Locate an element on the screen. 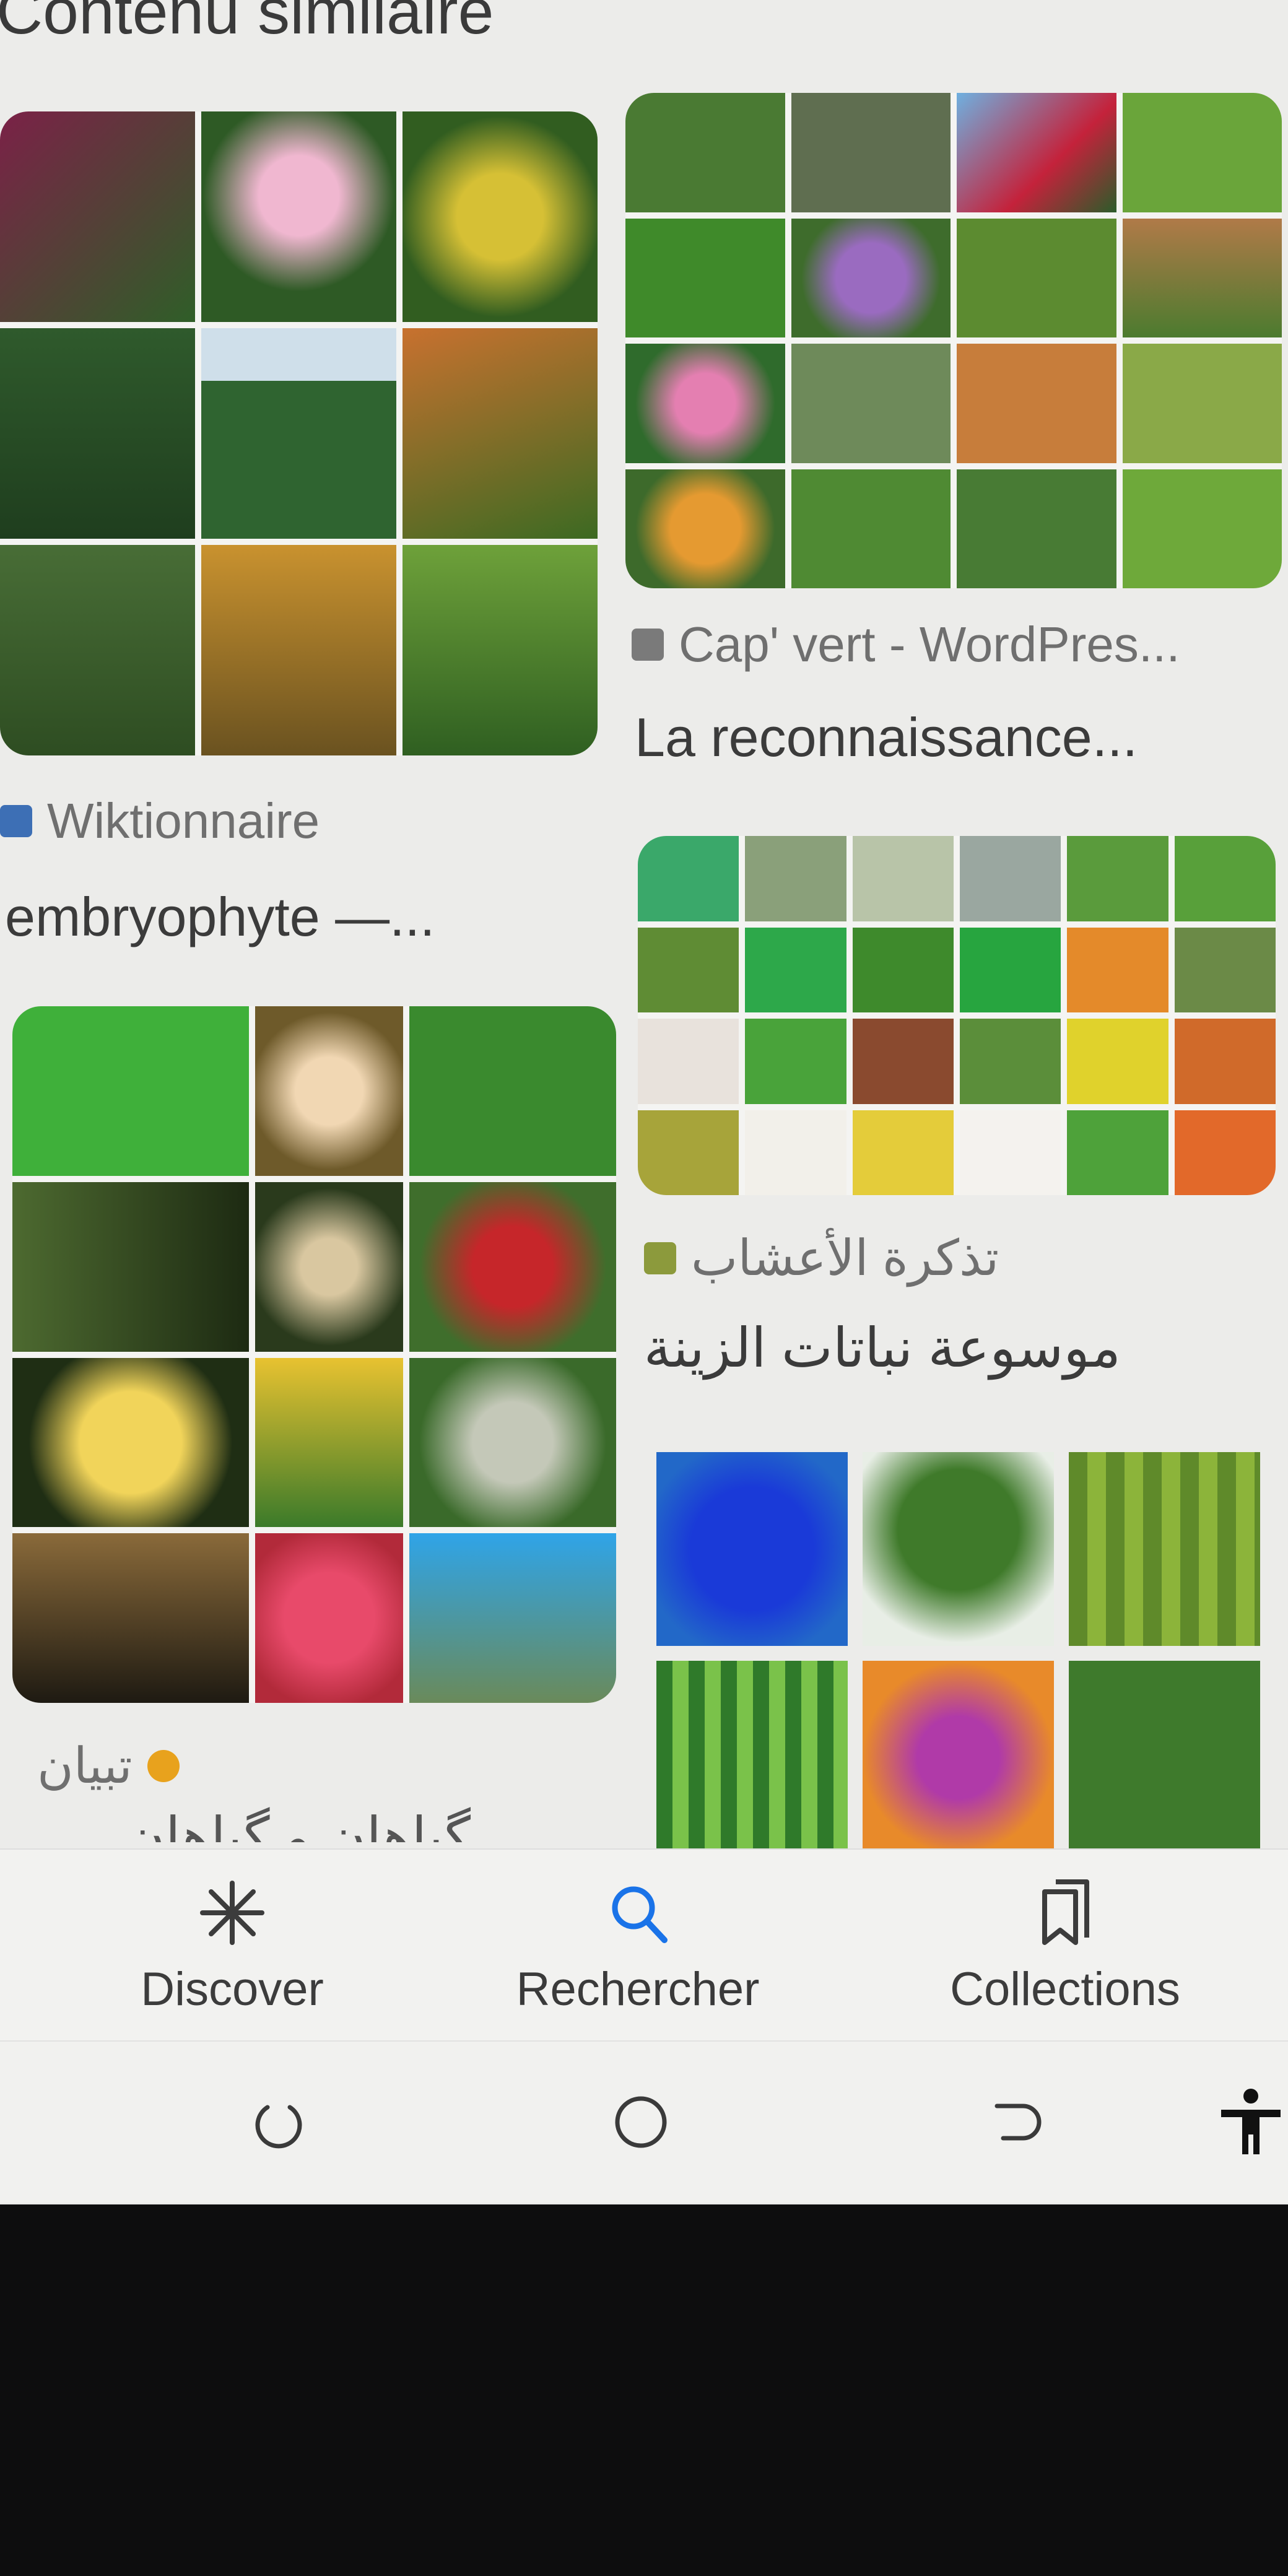  herbs-site-favicon-icon is located at coordinates (660, 1258).